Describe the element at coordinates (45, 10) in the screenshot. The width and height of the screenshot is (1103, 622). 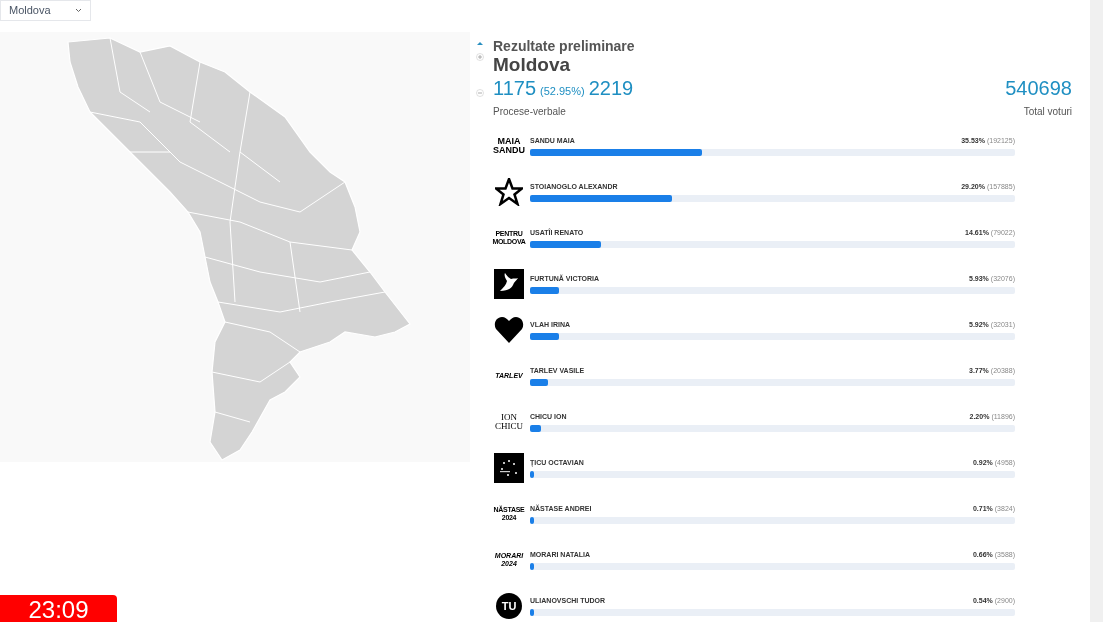
I see `region-select: Moldova` at that location.